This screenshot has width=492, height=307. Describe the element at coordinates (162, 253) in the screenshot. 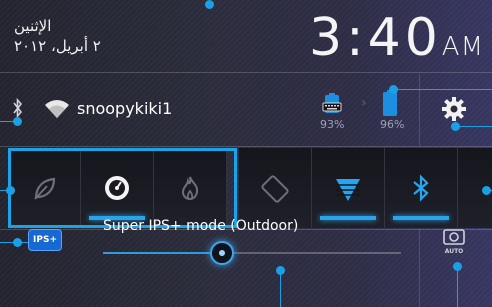

I see `brightness-slider-fill` at that location.